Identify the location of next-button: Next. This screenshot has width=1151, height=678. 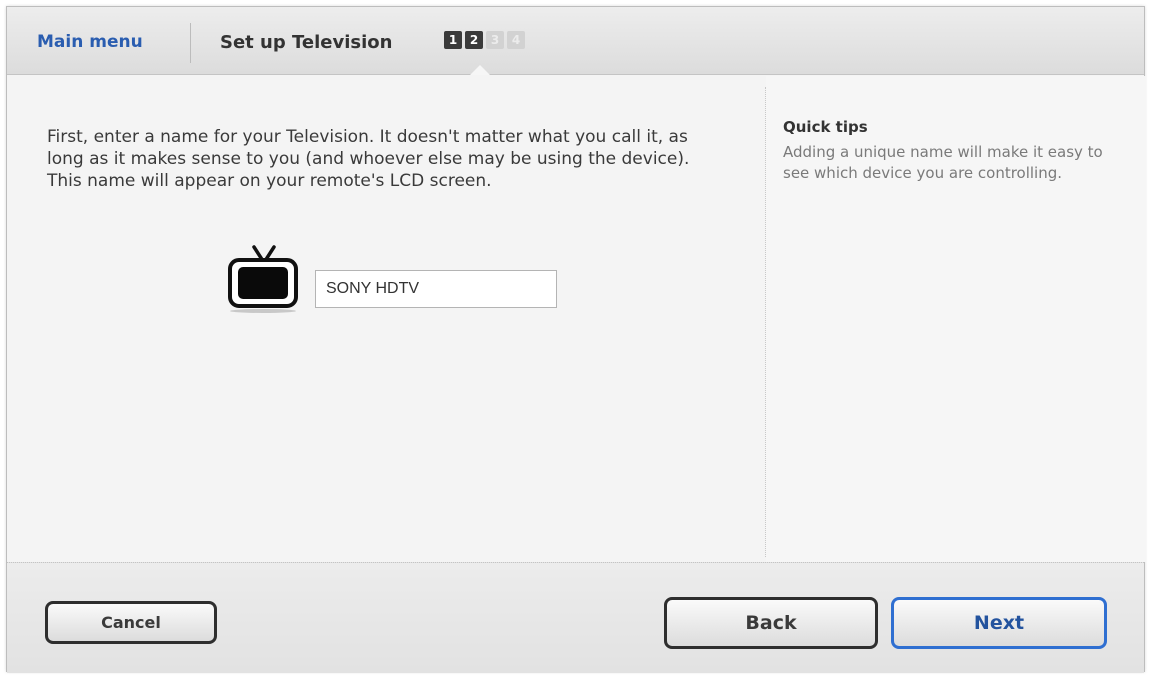
(999, 623).